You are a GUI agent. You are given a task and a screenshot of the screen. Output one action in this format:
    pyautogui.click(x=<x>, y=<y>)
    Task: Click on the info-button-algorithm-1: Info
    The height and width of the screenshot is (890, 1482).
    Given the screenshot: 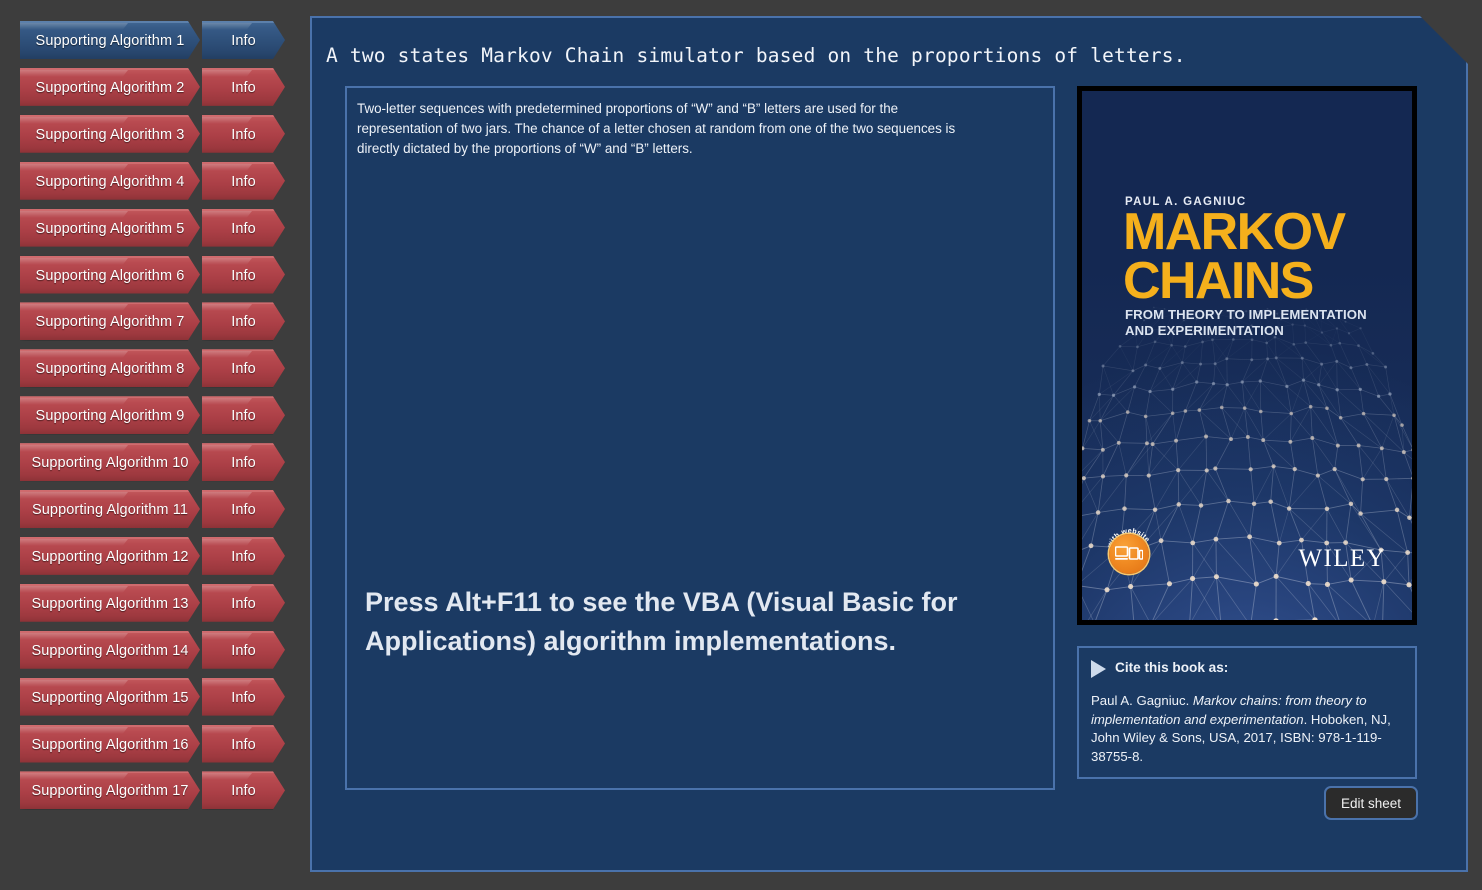 What is the action you would take?
    pyautogui.click(x=243, y=40)
    